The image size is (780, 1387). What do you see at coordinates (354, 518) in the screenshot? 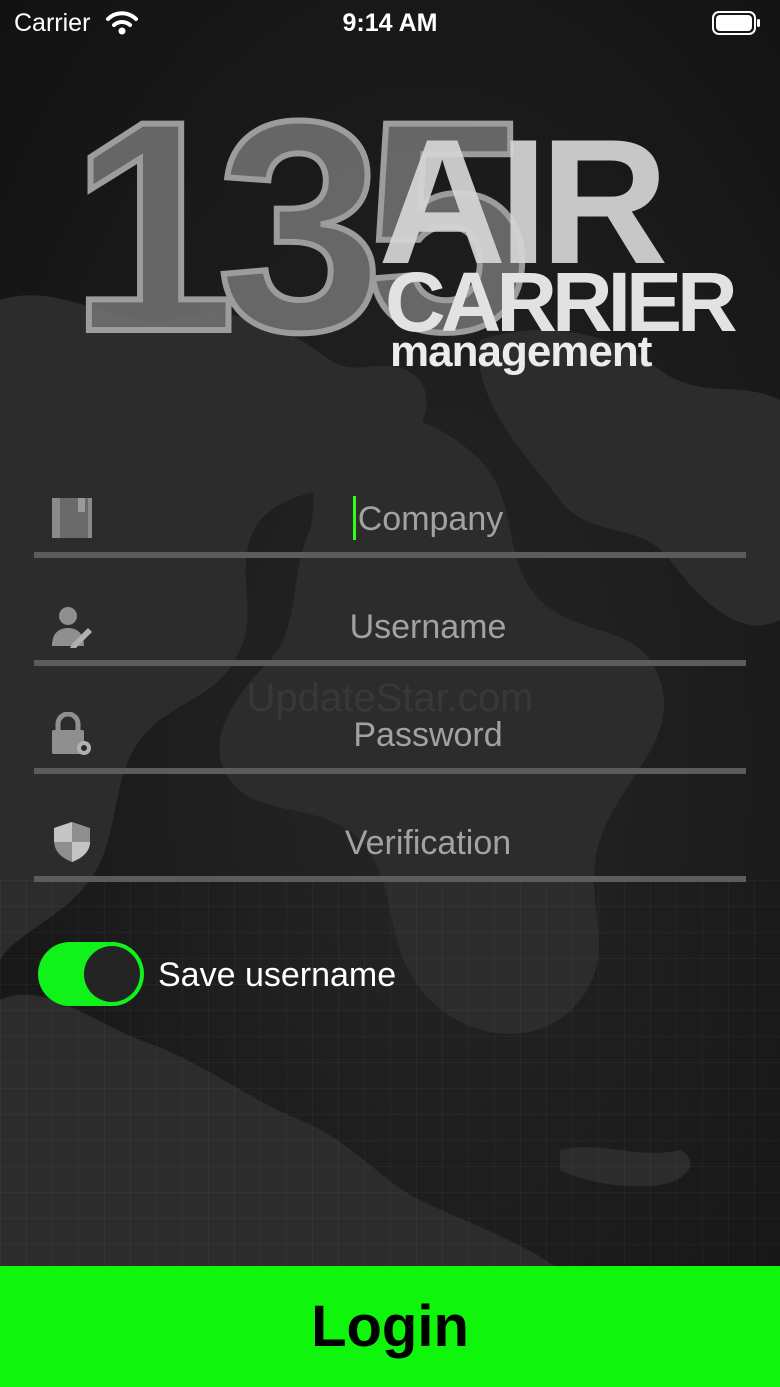
I see `text-cursor` at bounding box center [354, 518].